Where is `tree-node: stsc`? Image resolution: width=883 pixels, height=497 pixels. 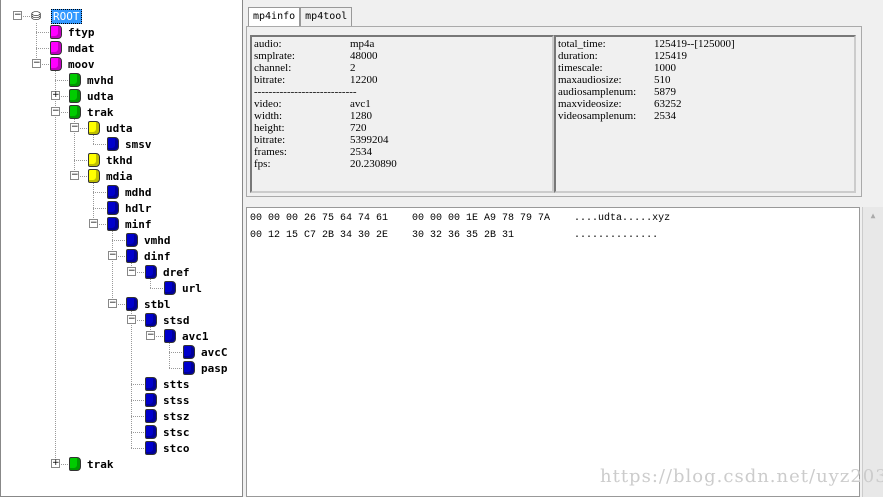
tree-node: stsc is located at coordinates (167, 432).